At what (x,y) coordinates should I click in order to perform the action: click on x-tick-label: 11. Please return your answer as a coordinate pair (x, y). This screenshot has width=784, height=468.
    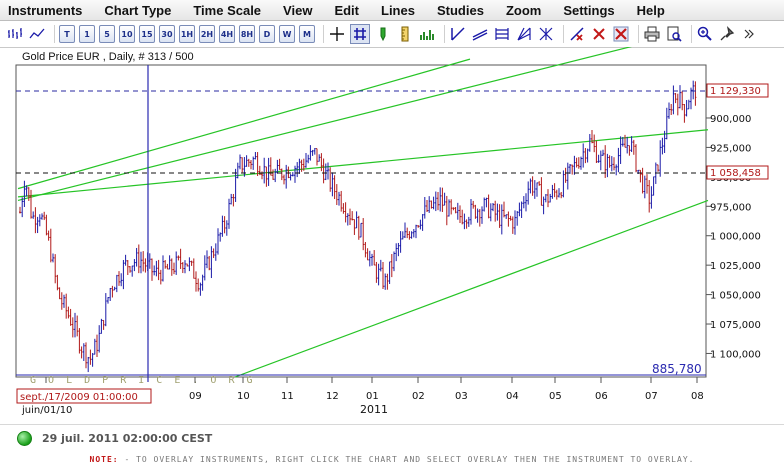
    Looking at the image, I should click on (287, 396).